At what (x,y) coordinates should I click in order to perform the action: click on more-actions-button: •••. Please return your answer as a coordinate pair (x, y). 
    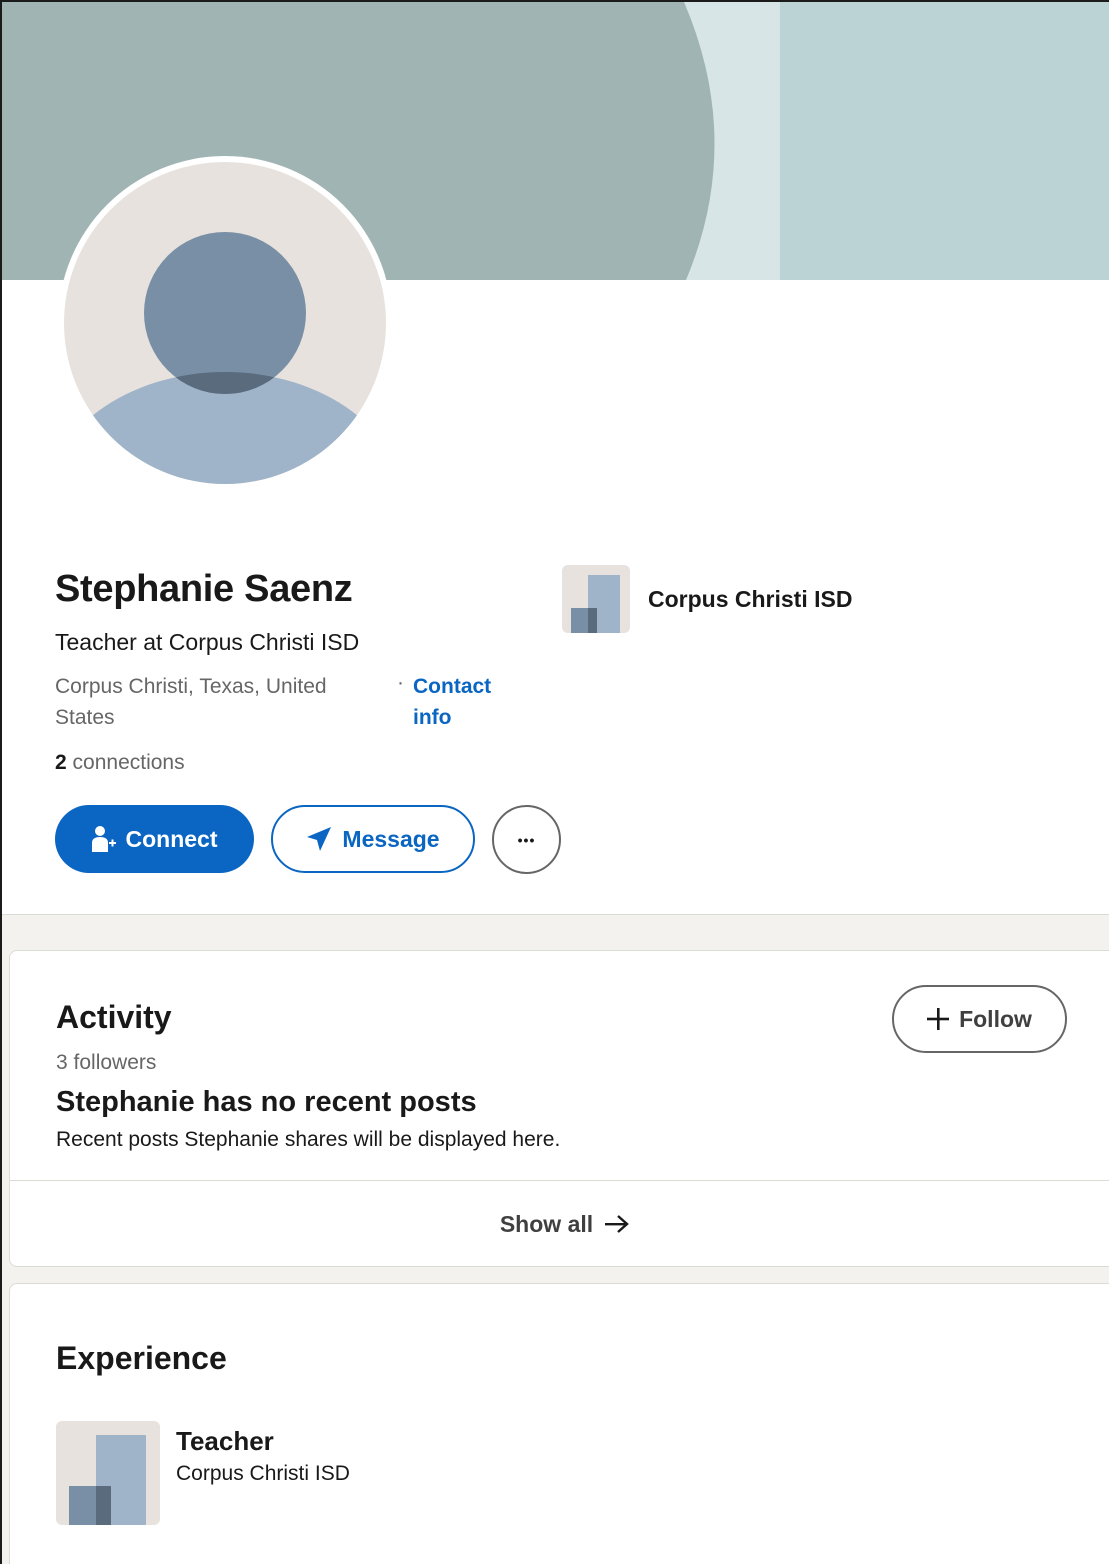
    Looking at the image, I should click on (526, 839).